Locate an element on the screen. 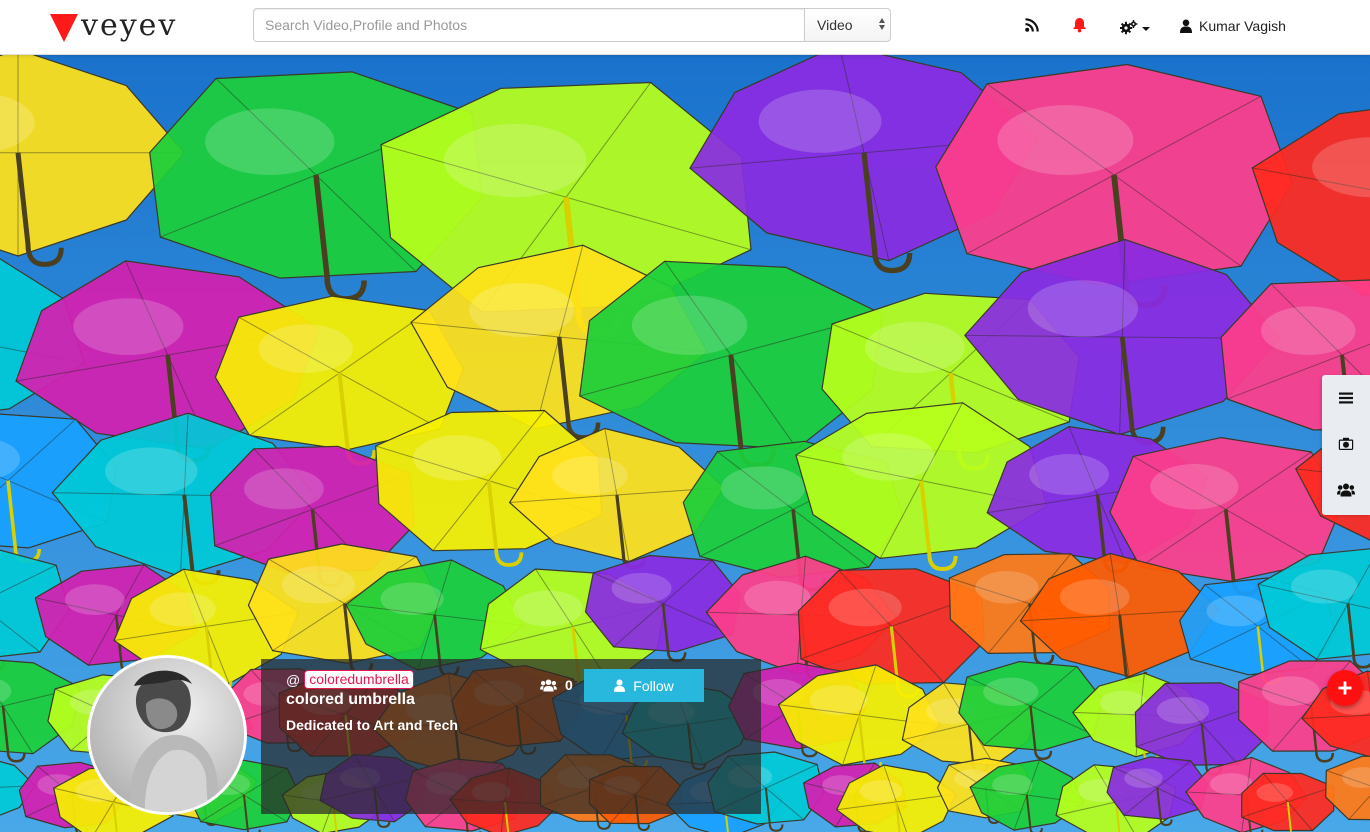  avatar-photo is located at coordinates (167, 735).